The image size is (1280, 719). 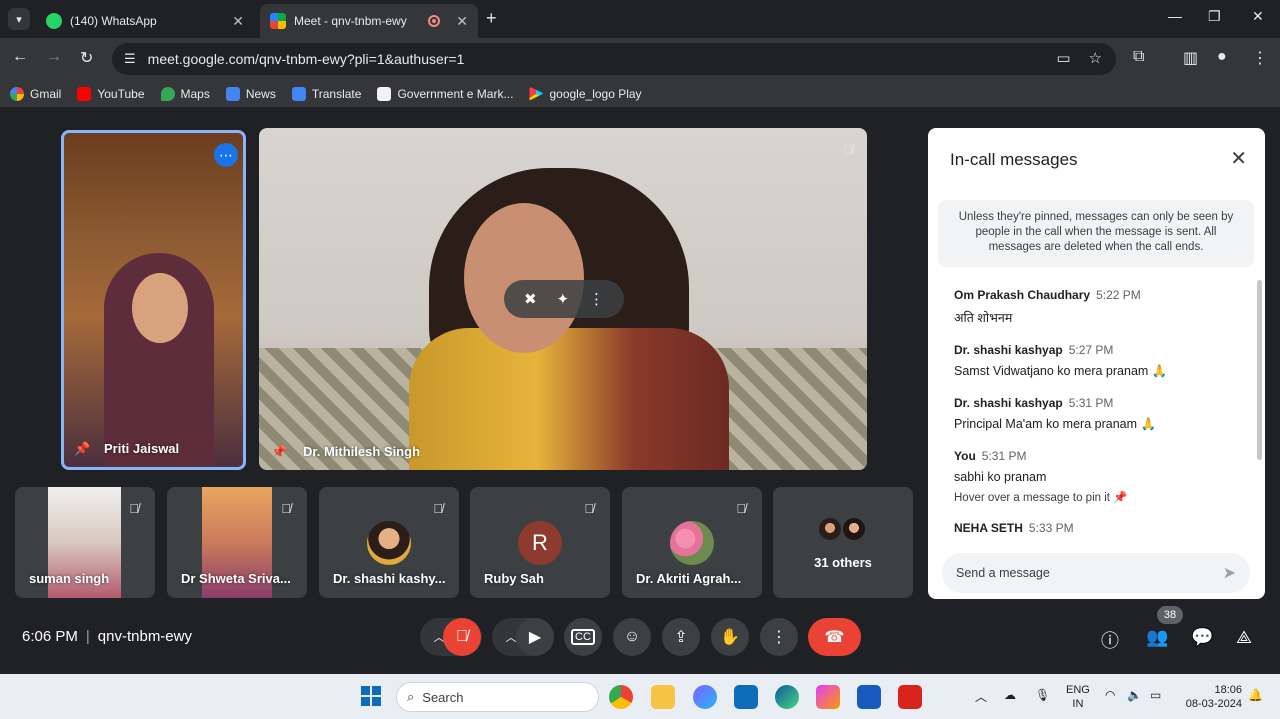 I want to click on present-button: ⇪, so click(x=681, y=637).